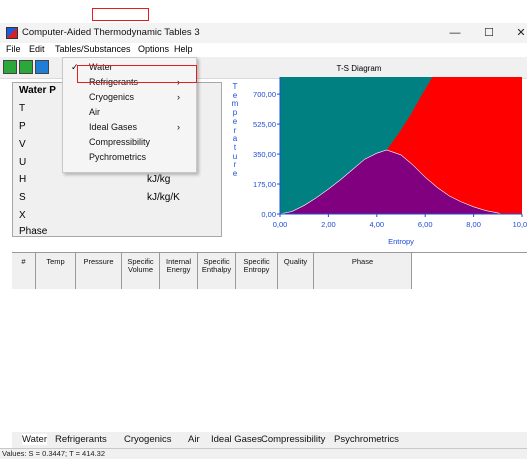 The image size is (527, 459). Describe the element at coordinates (236, 439) in the screenshot. I see `tab-ideal-gases: Ideal Gases` at that location.